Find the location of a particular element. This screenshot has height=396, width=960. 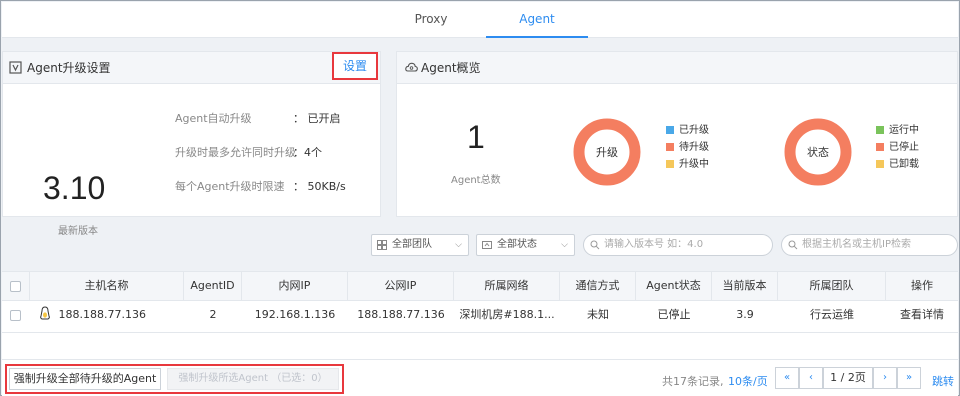

col-header-team: 所属团队 is located at coordinates (832, 286).